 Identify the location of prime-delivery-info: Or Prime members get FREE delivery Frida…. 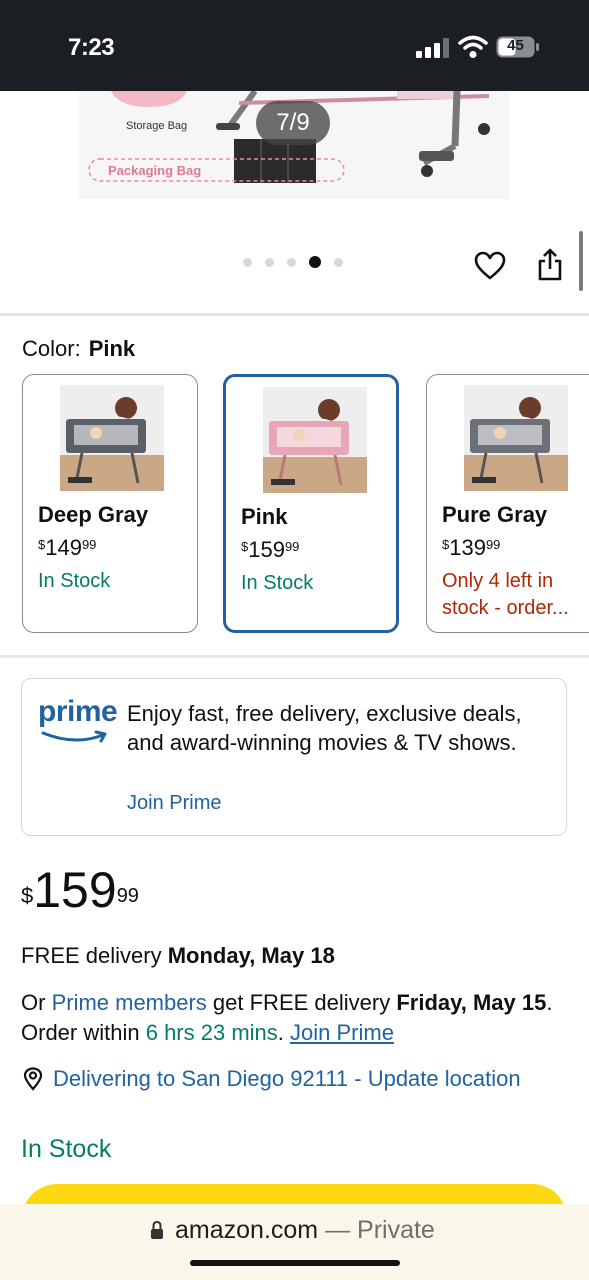
(291, 1018).